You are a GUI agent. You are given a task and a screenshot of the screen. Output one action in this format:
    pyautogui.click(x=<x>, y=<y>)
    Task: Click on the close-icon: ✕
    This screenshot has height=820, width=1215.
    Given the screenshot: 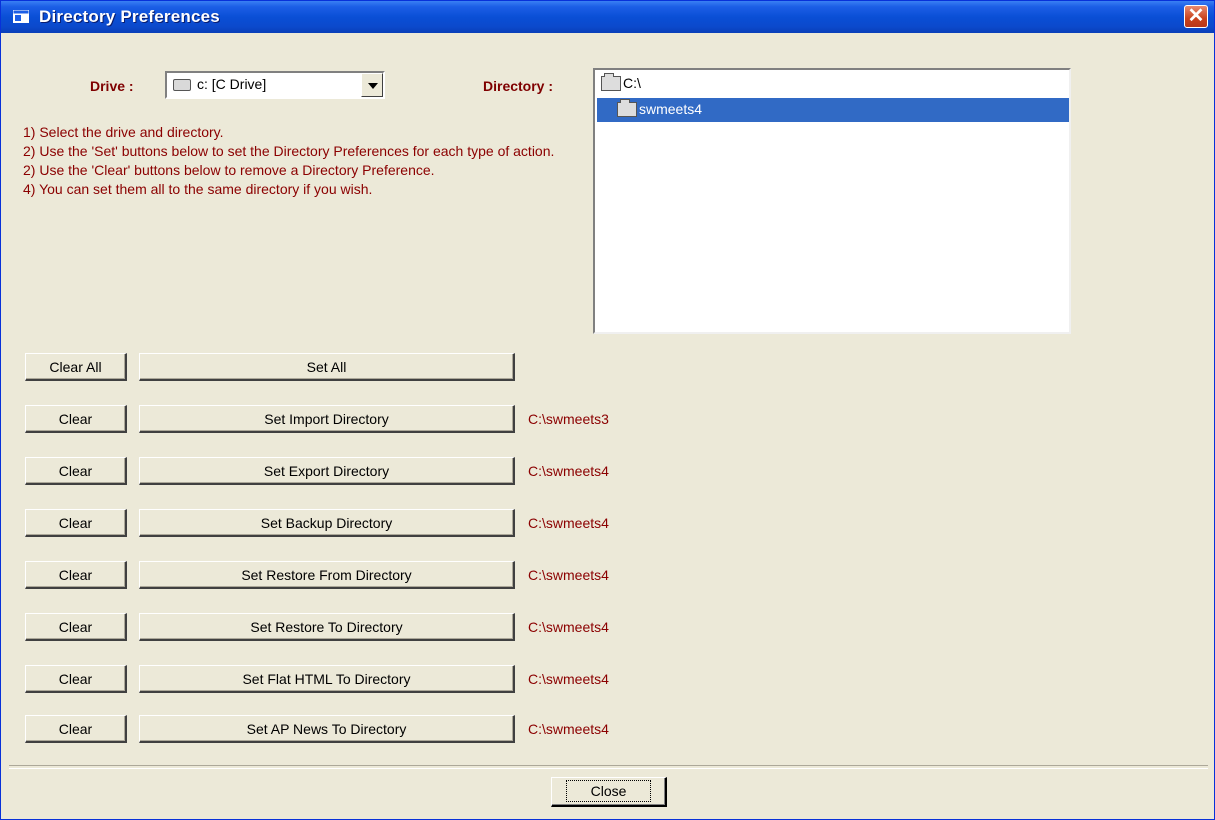 What is the action you would take?
    pyautogui.click(x=1196, y=16)
    